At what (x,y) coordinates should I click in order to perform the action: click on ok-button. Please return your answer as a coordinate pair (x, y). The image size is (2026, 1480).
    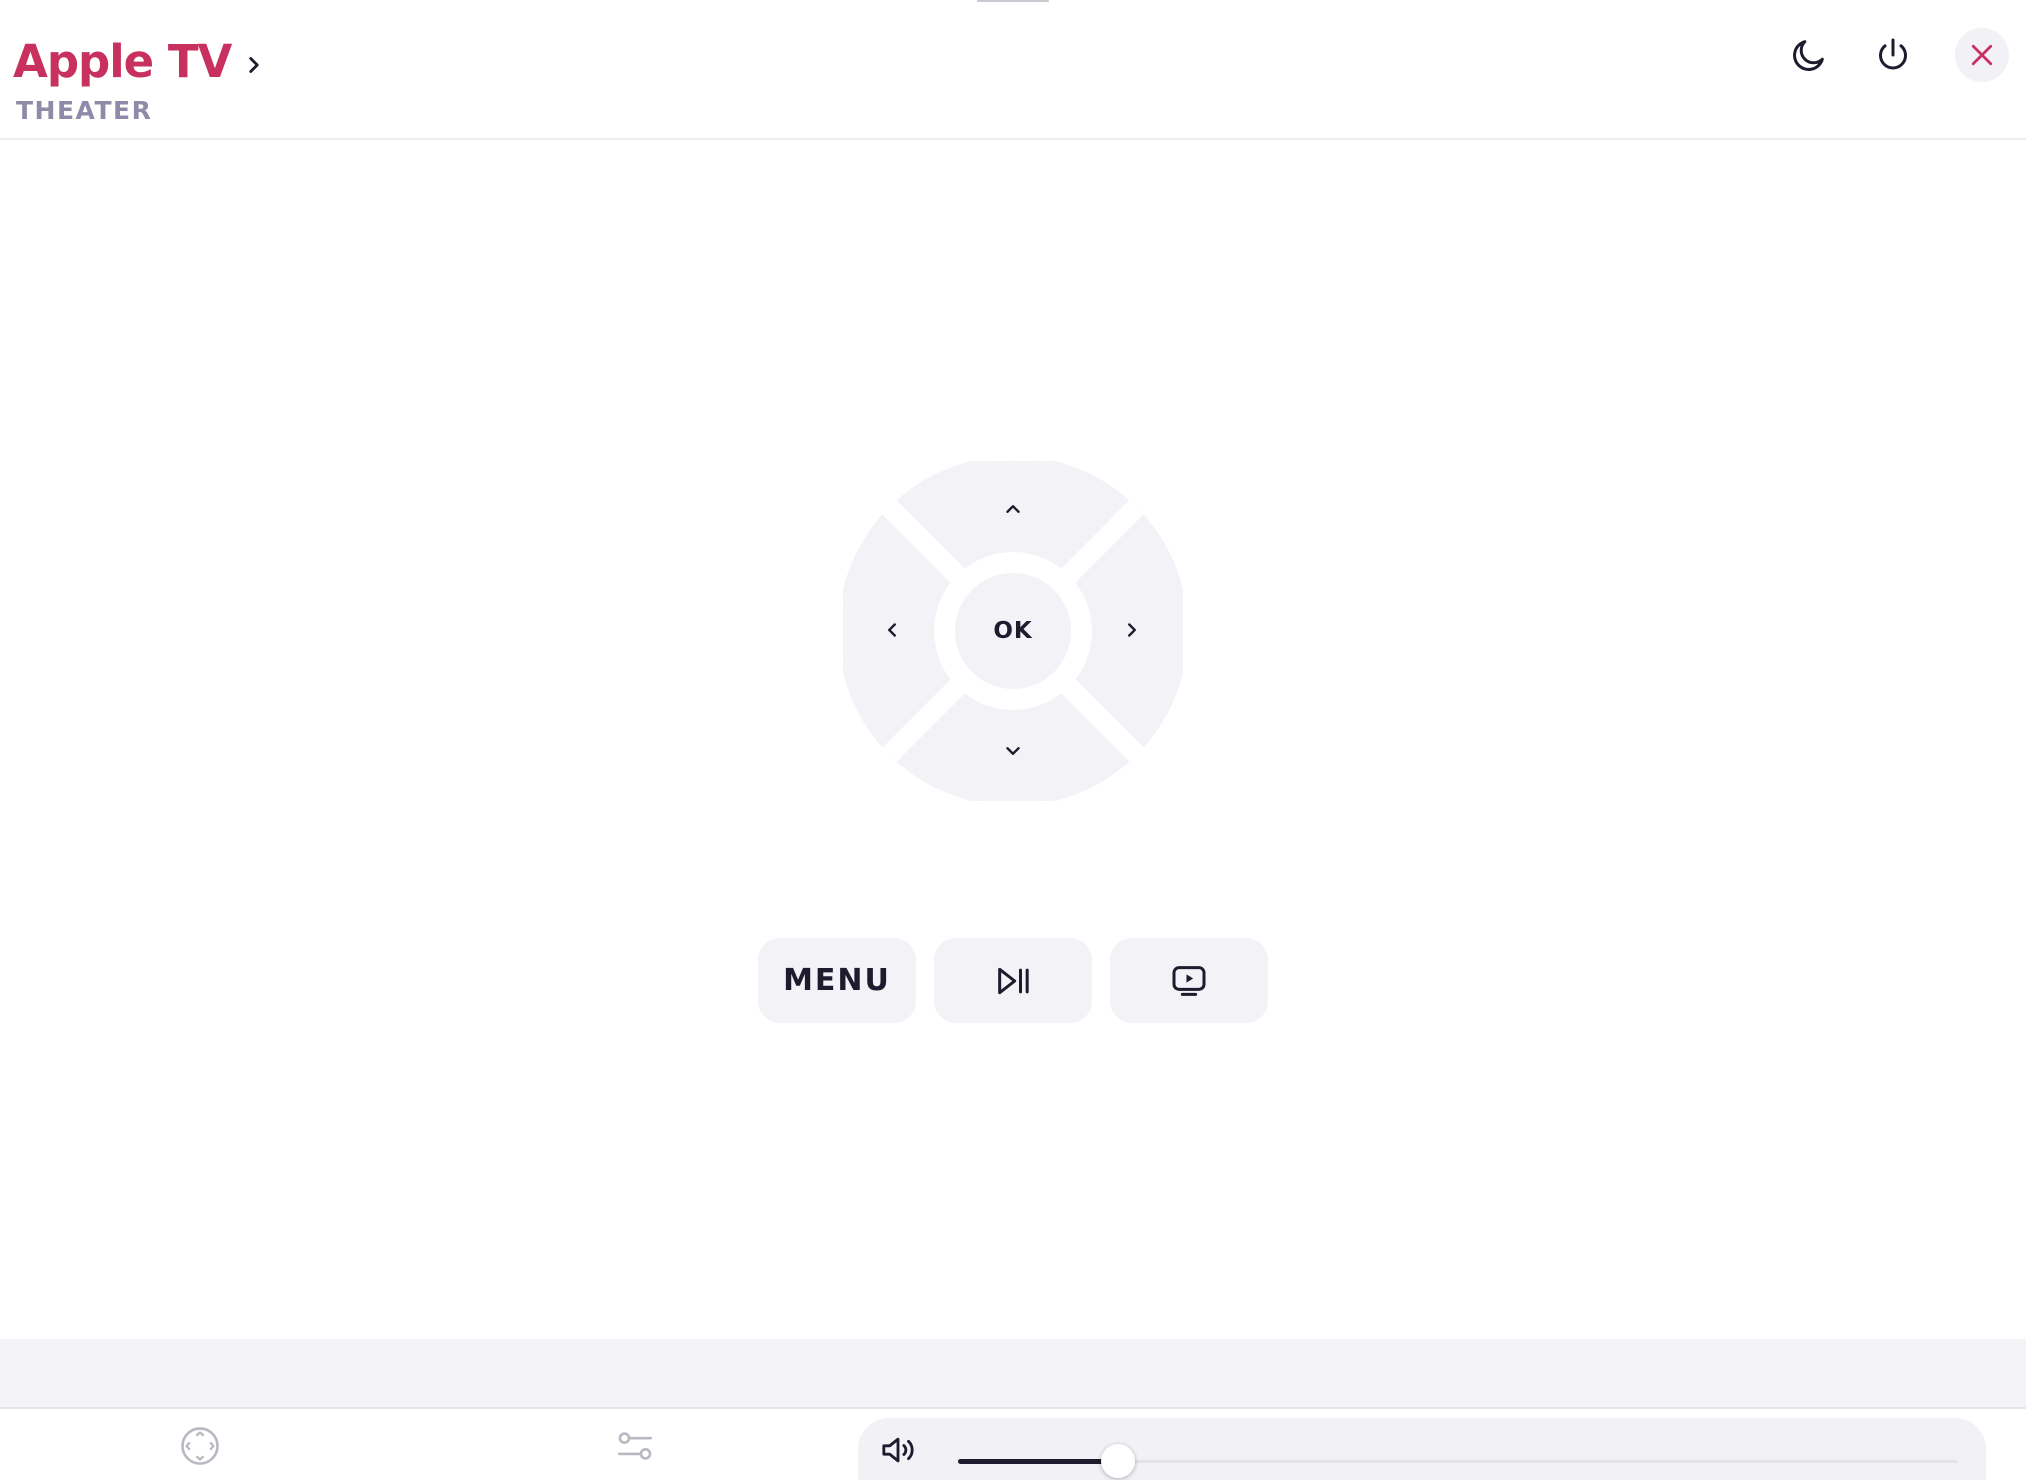
    Looking at the image, I should click on (1013, 631).